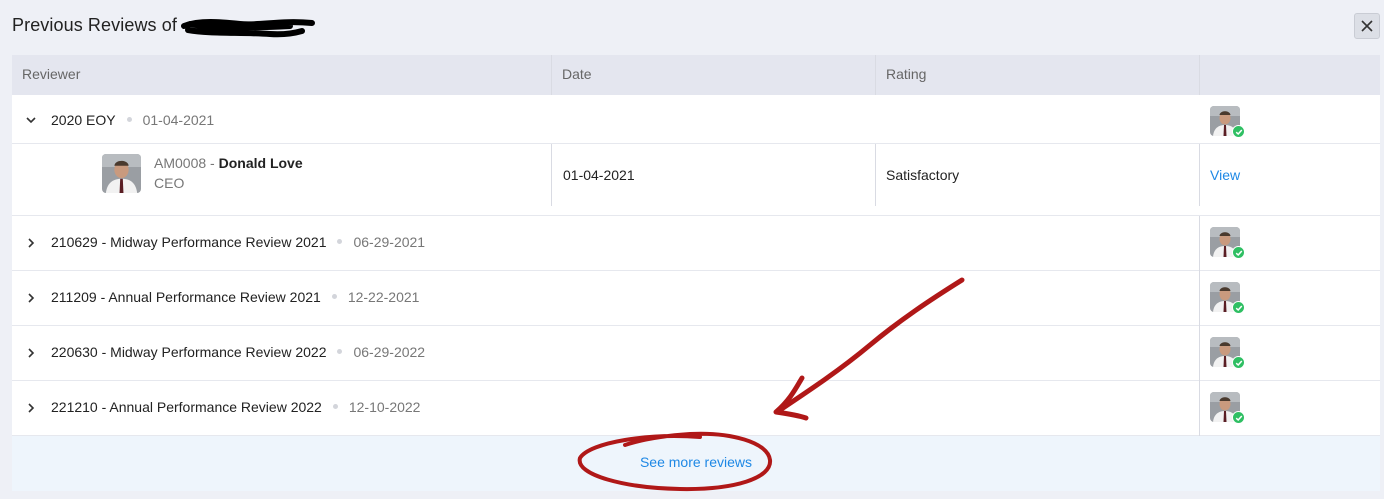 The width and height of the screenshot is (1384, 499). I want to click on review-date: 12-10-2022, so click(384, 407).